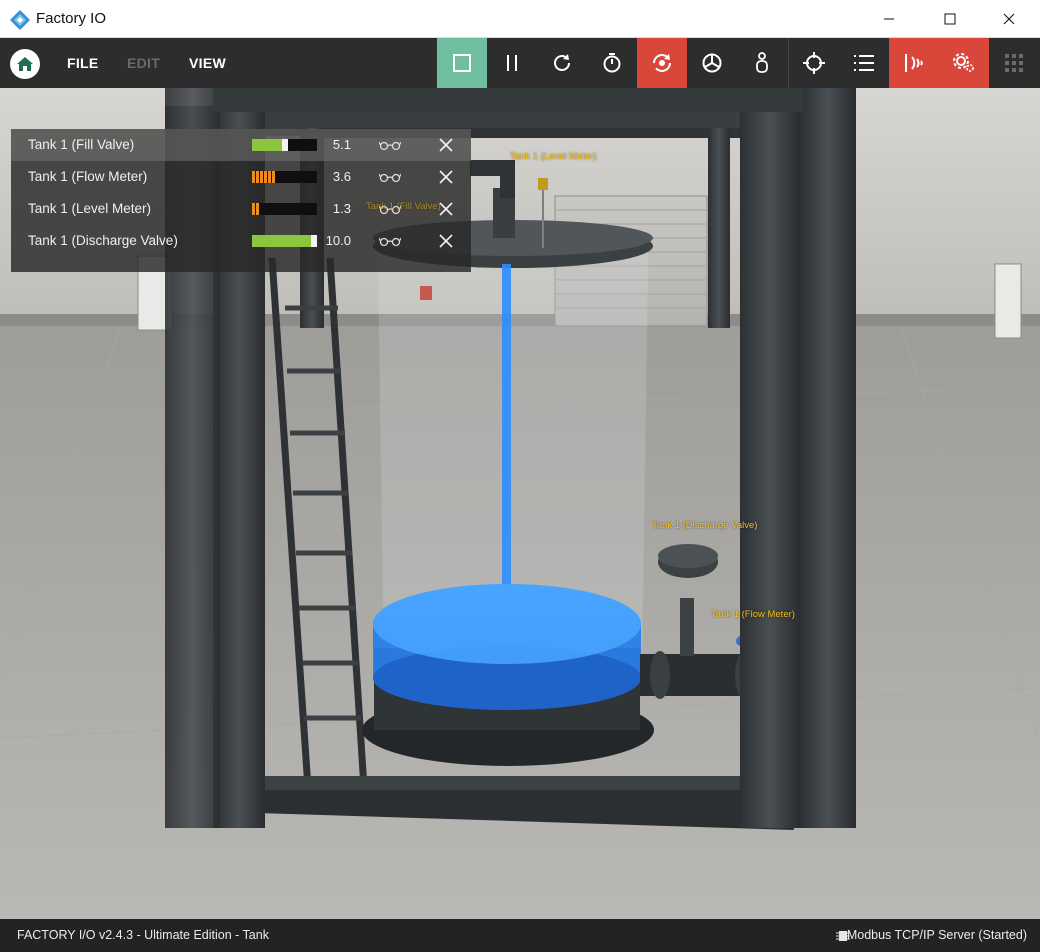 The height and width of the screenshot is (952, 1040). I want to click on grid-icon, so click(1014, 63).